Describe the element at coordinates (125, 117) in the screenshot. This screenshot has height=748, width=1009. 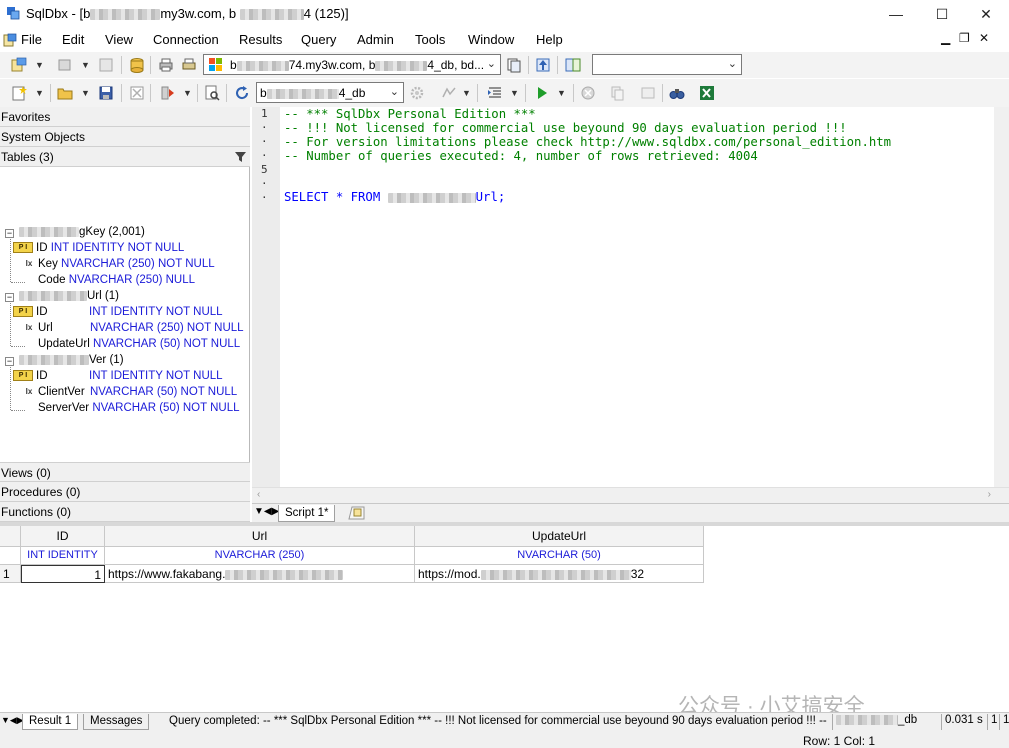
I see `favorites-header: Favorites` at that location.